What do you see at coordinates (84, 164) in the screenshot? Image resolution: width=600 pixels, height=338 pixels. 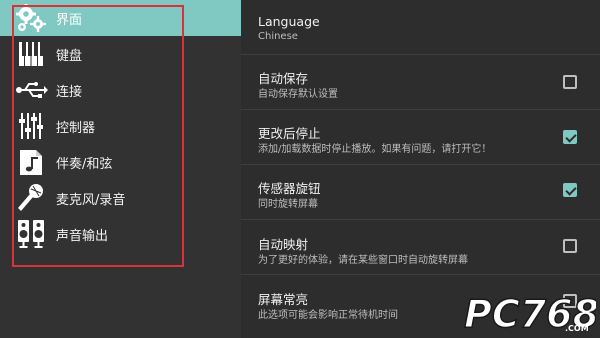 I see `sidebar-item-label: 伴奏/和弦` at bounding box center [84, 164].